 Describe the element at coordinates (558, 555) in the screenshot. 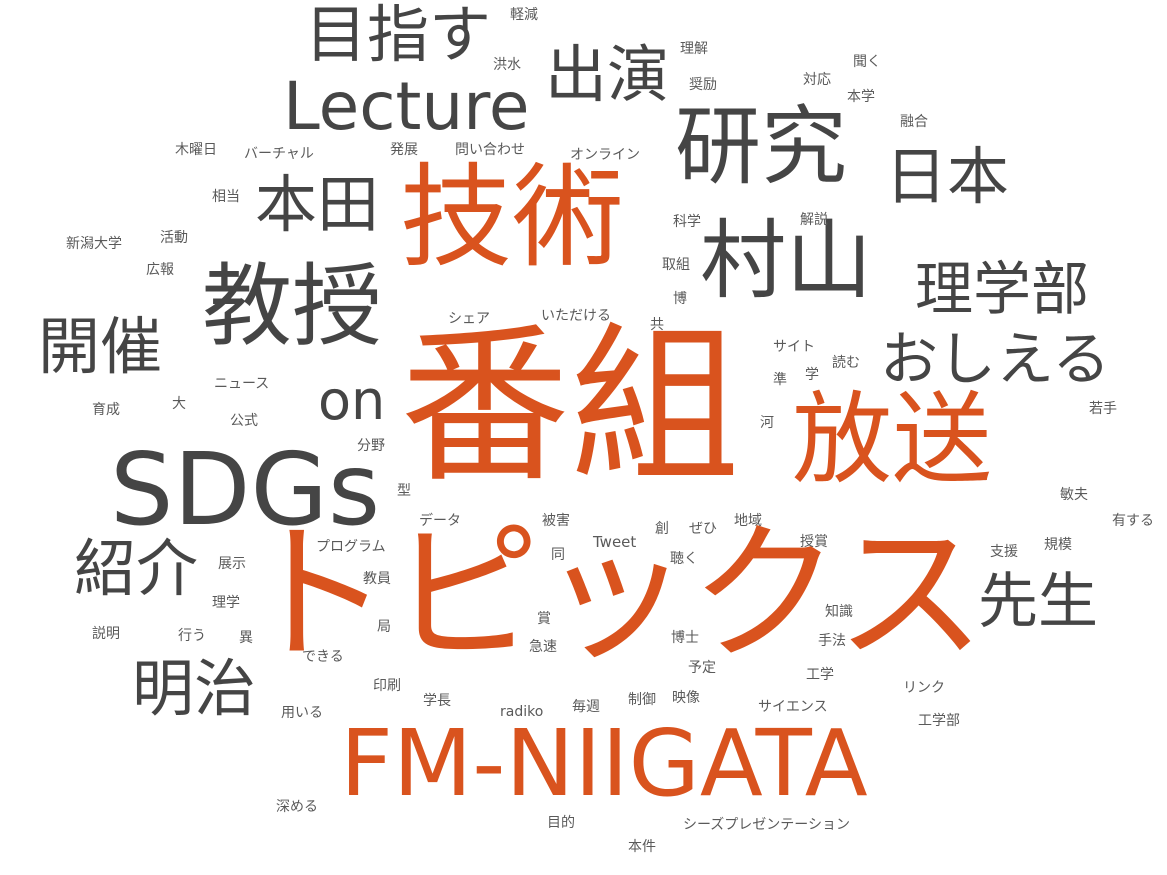

I see `word-69: 同` at that location.